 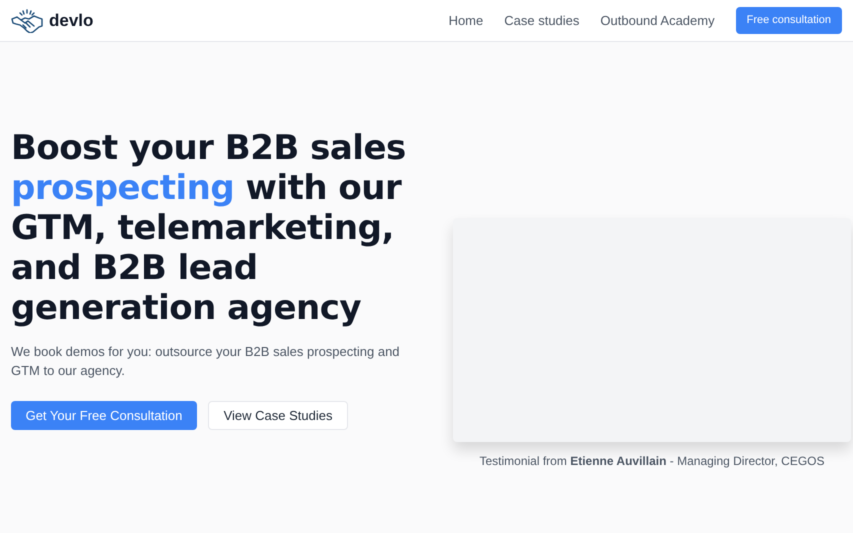 I want to click on nav-link: Outbound Academy, so click(x=657, y=20).